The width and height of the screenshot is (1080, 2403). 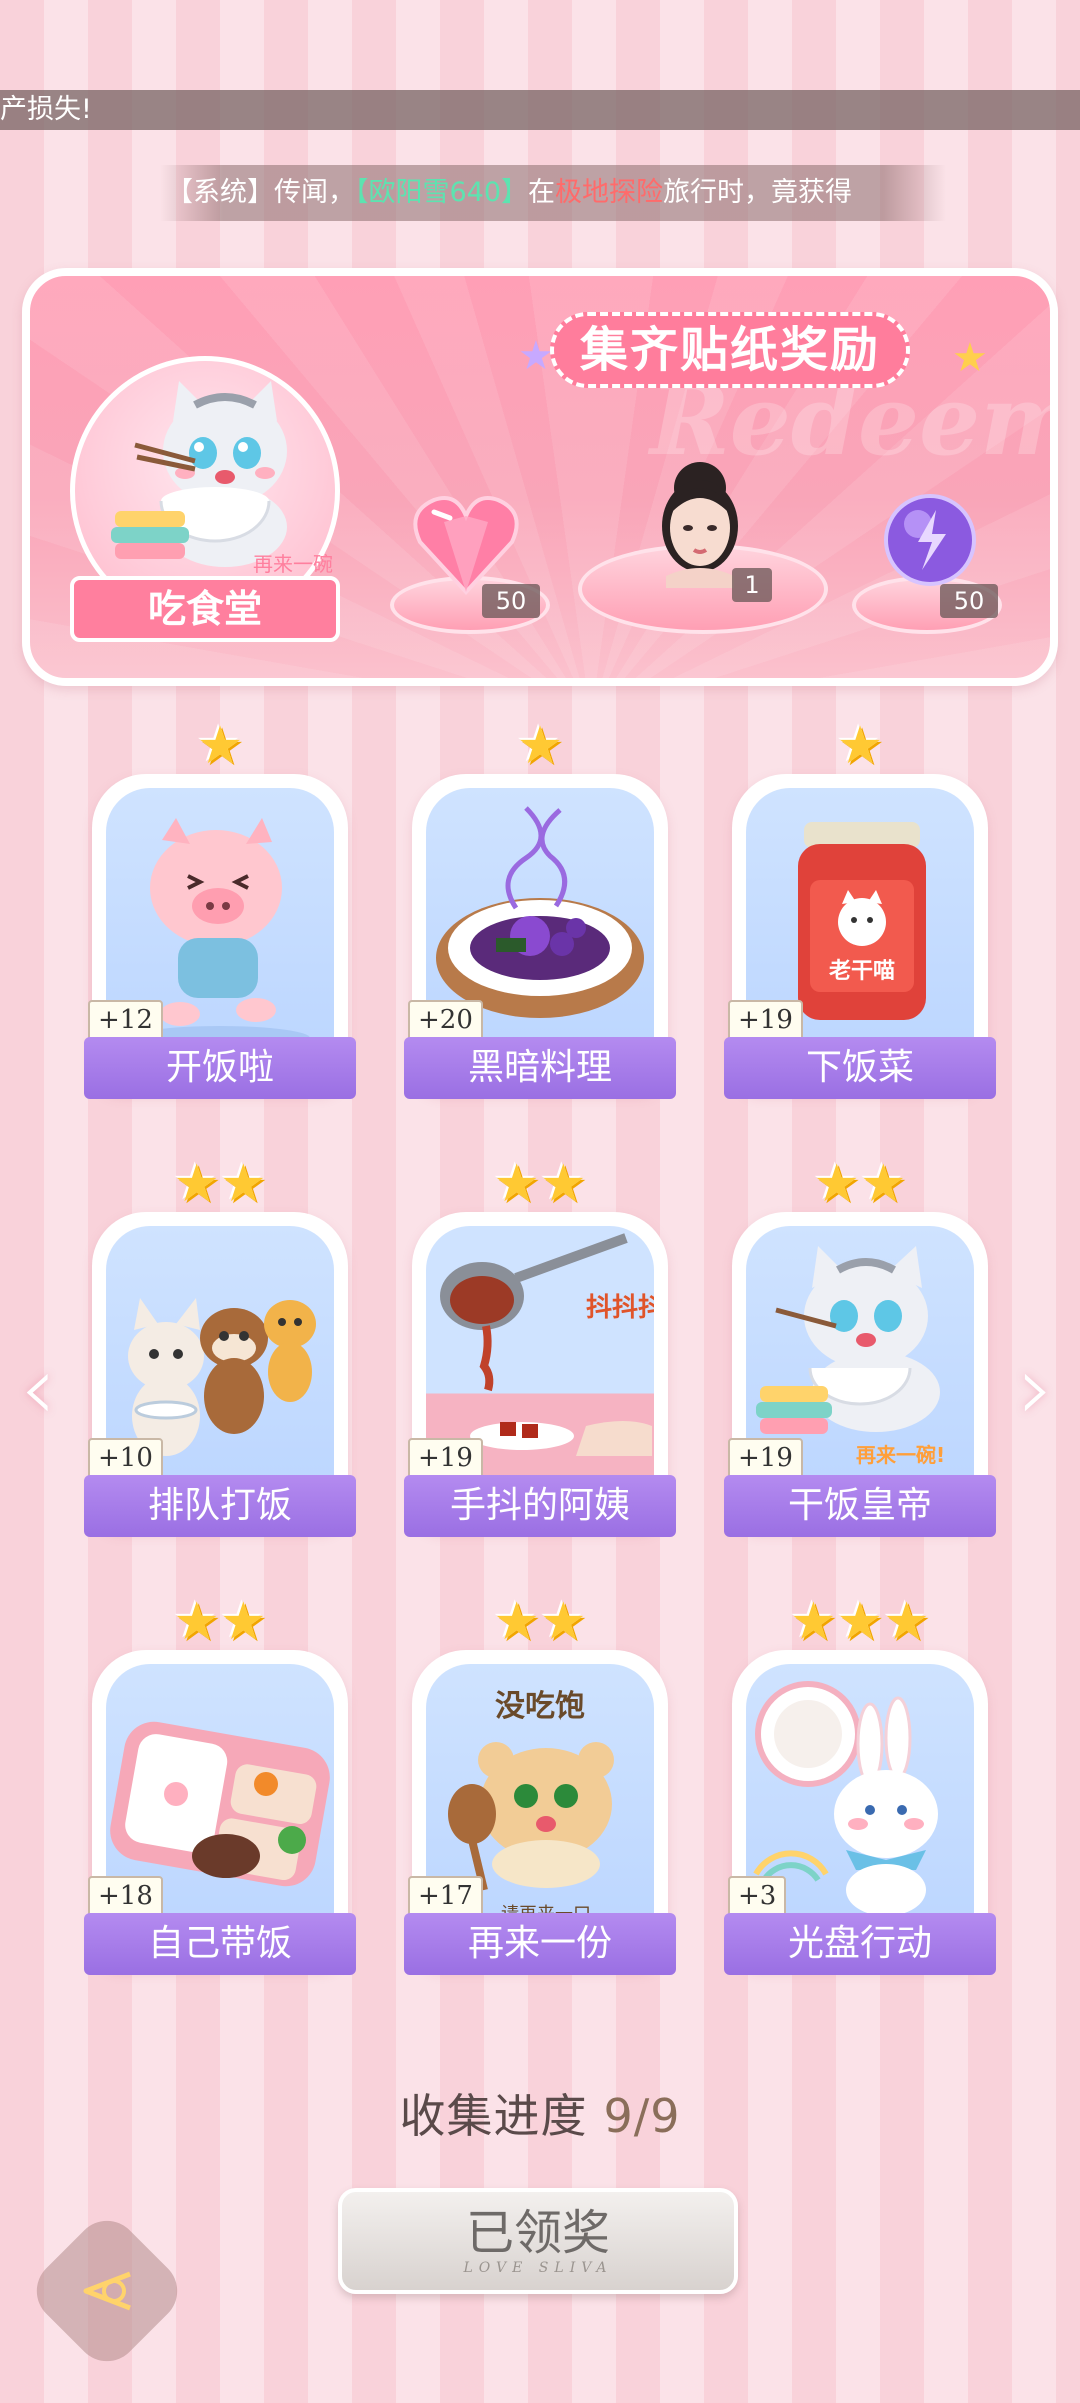 What do you see at coordinates (730, 350) in the screenshot?
I see `banner-title: 集齐贴纸奖励` at bounding box center [730, 350].